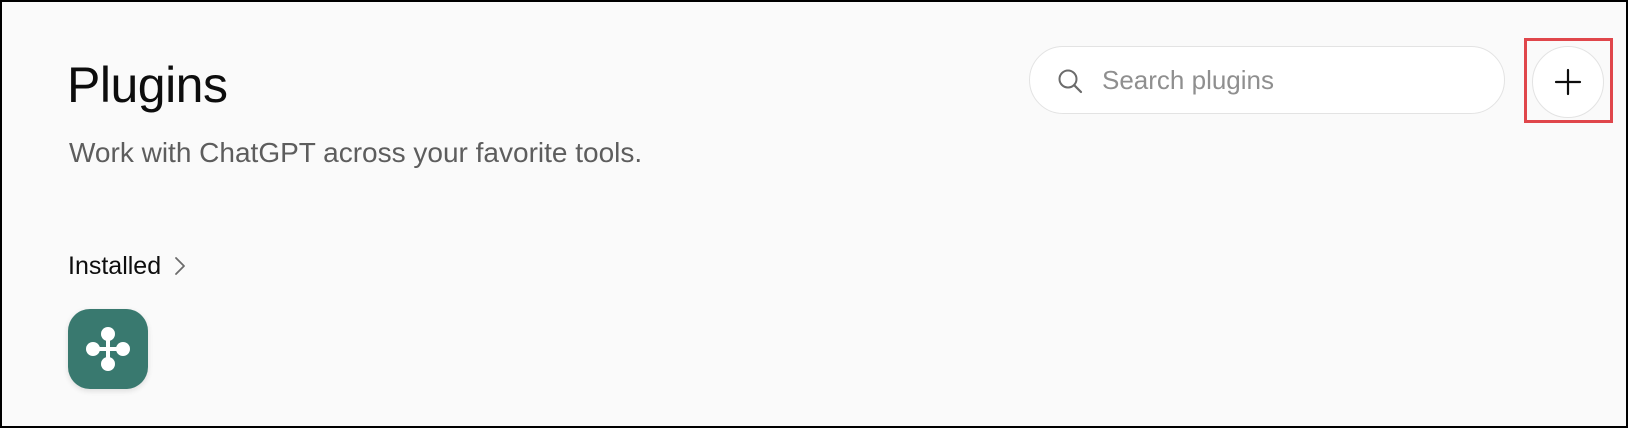 The height and width of the screenshot is (428, 1628). I want to click on installed-label: Installed, so click(115, 266).